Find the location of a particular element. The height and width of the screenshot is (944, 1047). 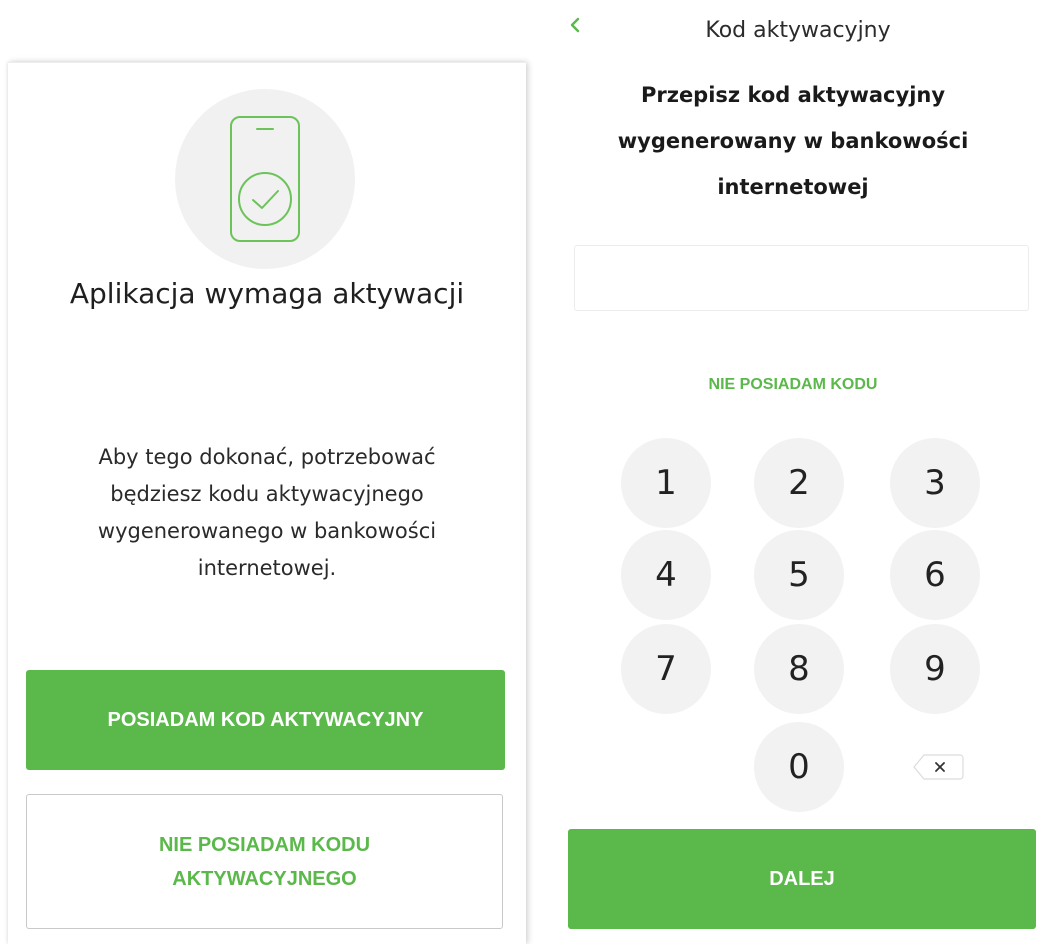

no-activation-code-button: NIE POSIADAM KODU AKTYWACYJNEGO is located at coordinates (264, 861).